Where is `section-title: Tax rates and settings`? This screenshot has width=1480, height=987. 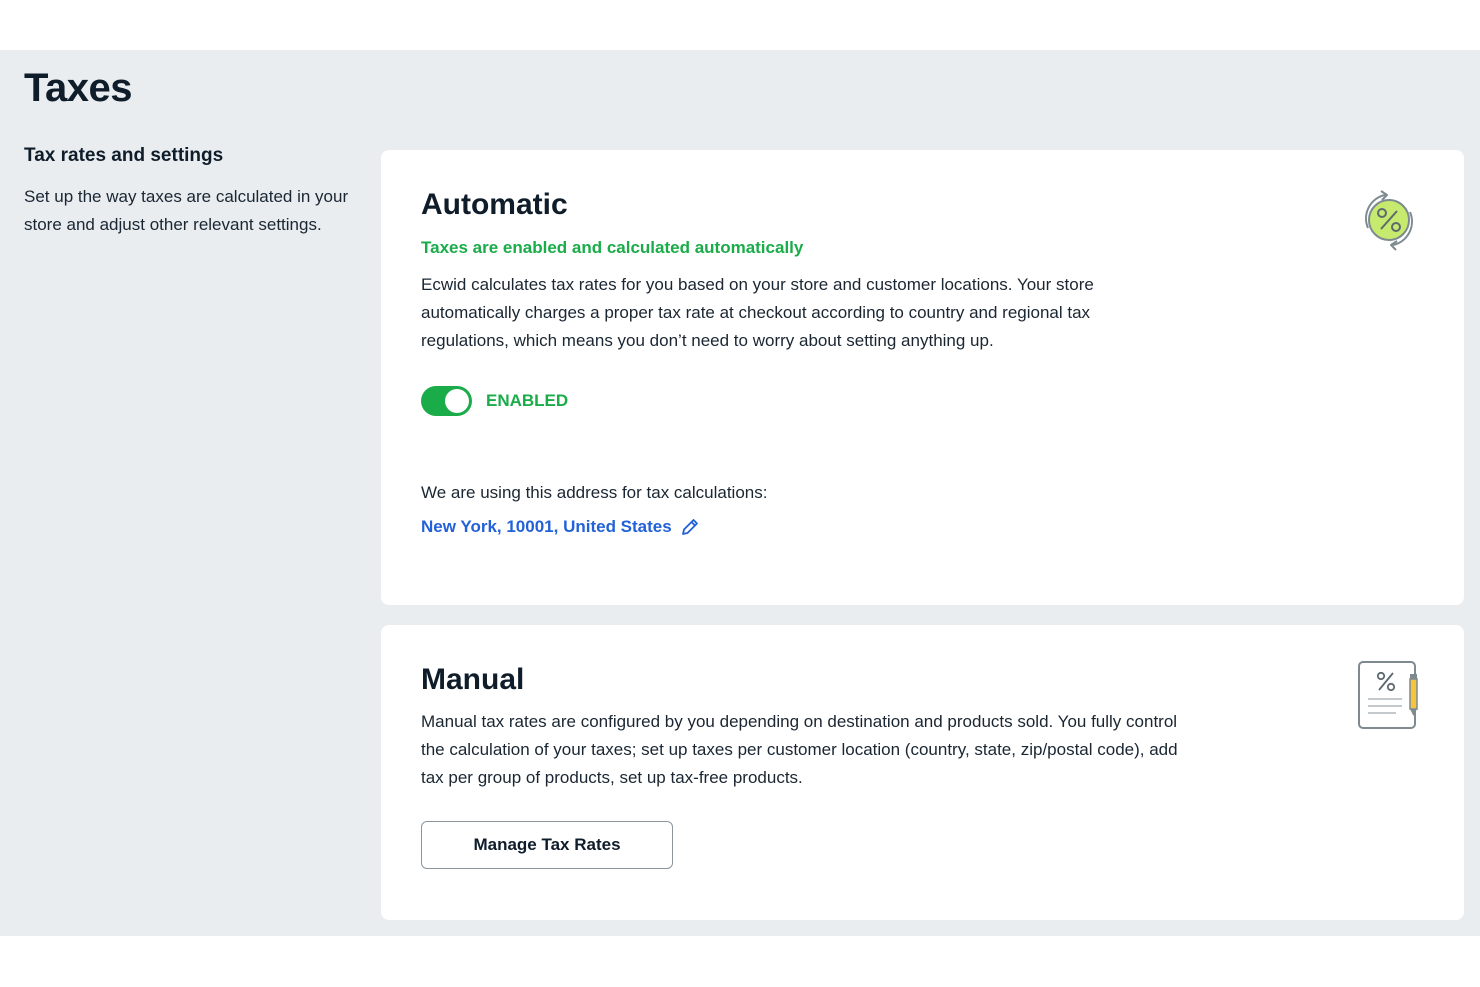 section-title: Tax rates and settings is located at coordinates (124, 155).